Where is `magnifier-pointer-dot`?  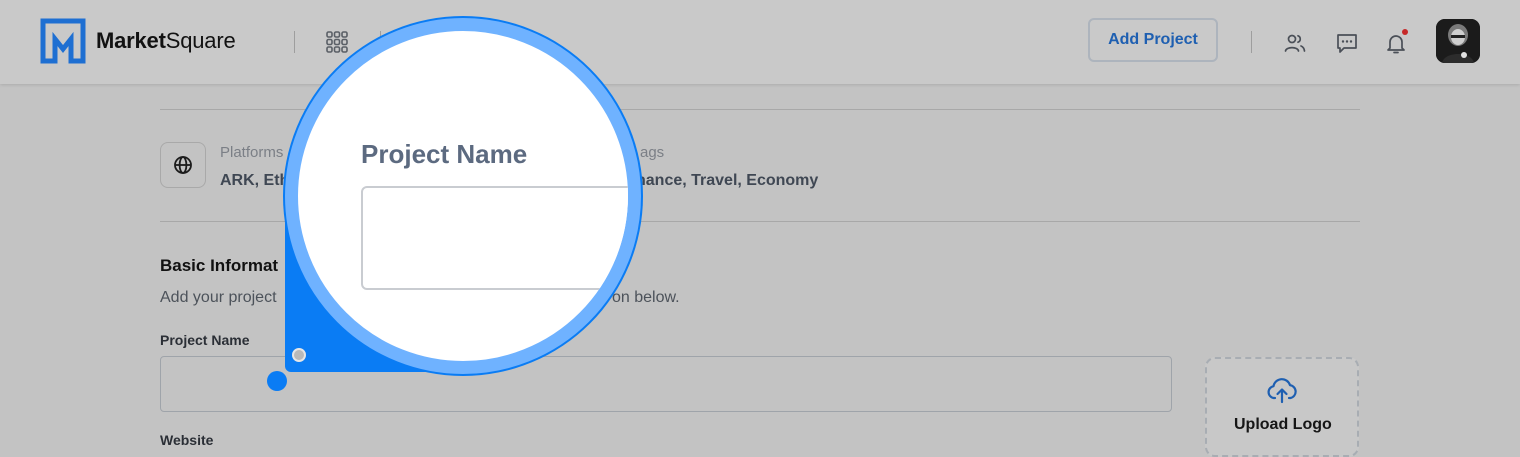 magnifier-pointer-dot is located at coordinates (299, 355).